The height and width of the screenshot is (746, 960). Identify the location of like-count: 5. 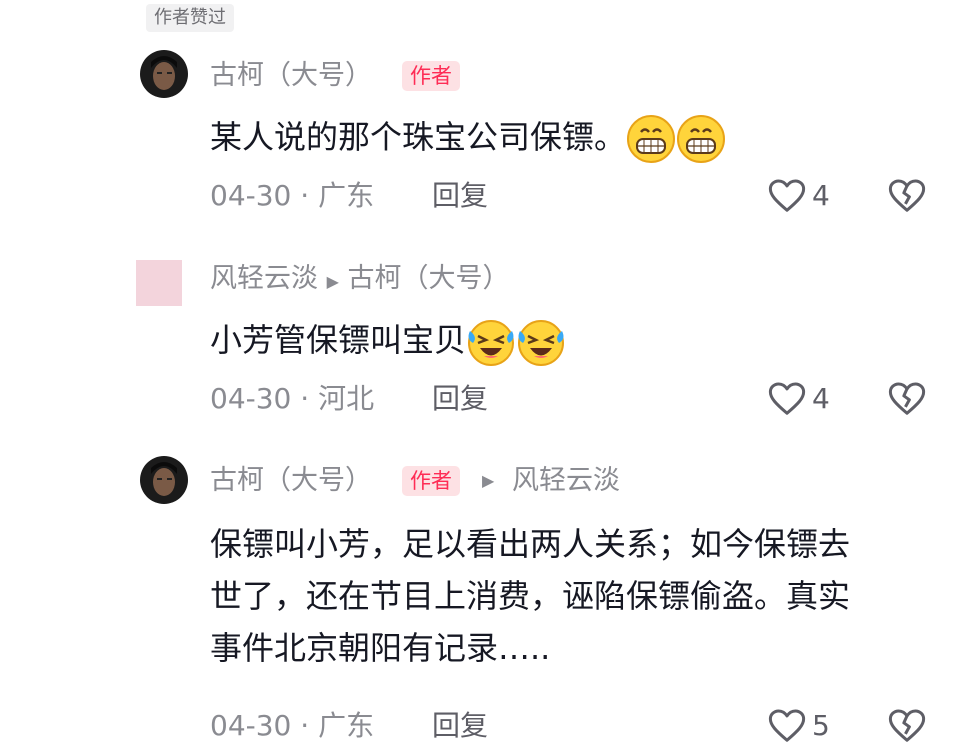
(821, 725).